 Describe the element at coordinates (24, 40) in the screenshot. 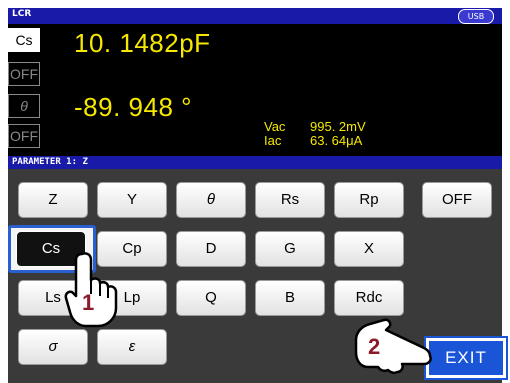

I see `param1-box: Cs` at that location.